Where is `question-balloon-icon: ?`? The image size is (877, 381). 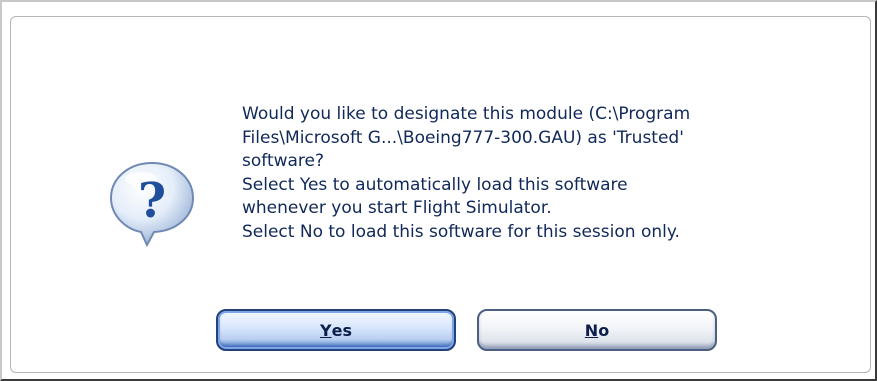
question-balloon-icon: ? is located at coordinates (152, 204).